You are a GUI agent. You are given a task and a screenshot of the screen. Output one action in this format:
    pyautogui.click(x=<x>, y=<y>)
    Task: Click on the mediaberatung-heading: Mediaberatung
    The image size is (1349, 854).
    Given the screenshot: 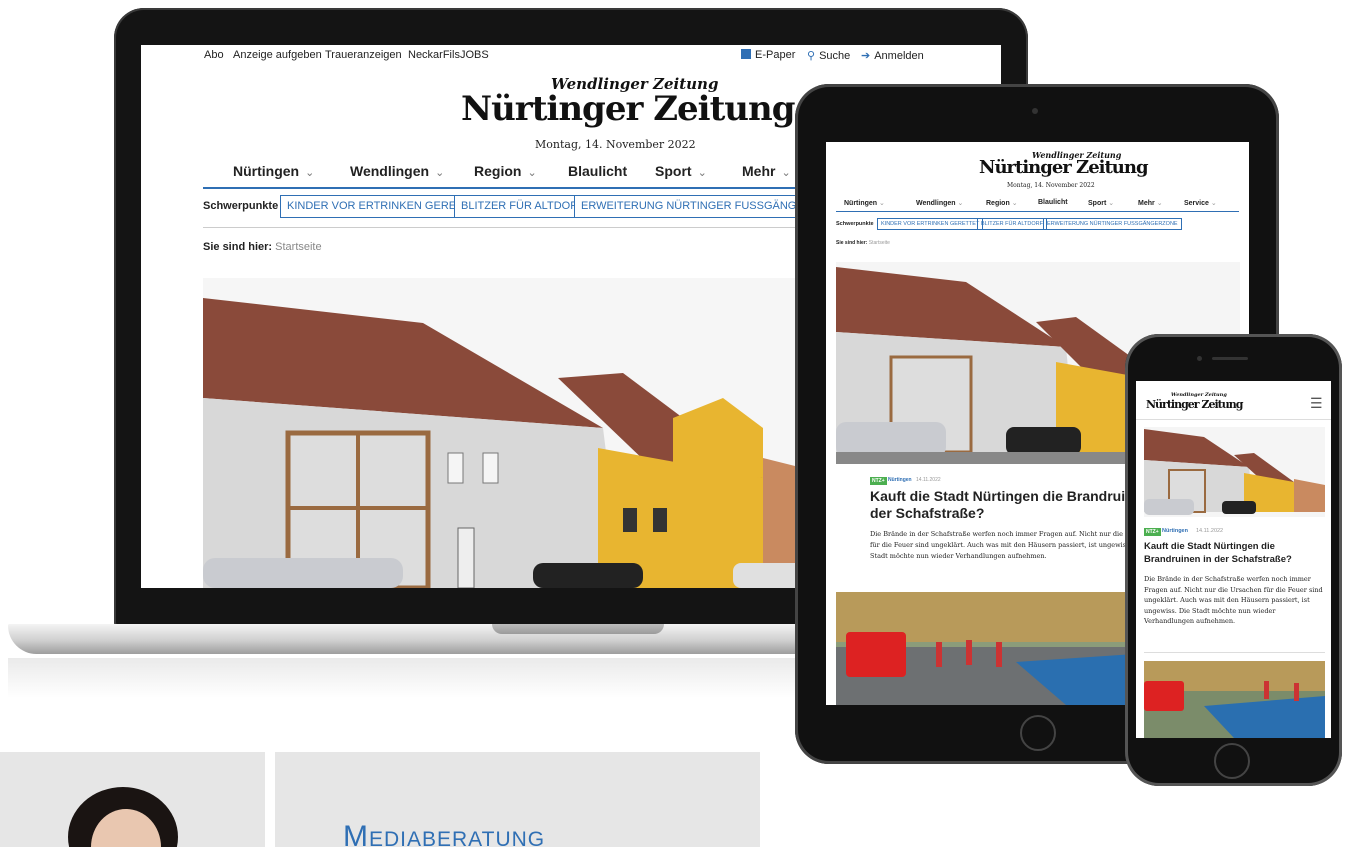 What is the action you would take?
    pyautogui.click(x=444, y=836)
    